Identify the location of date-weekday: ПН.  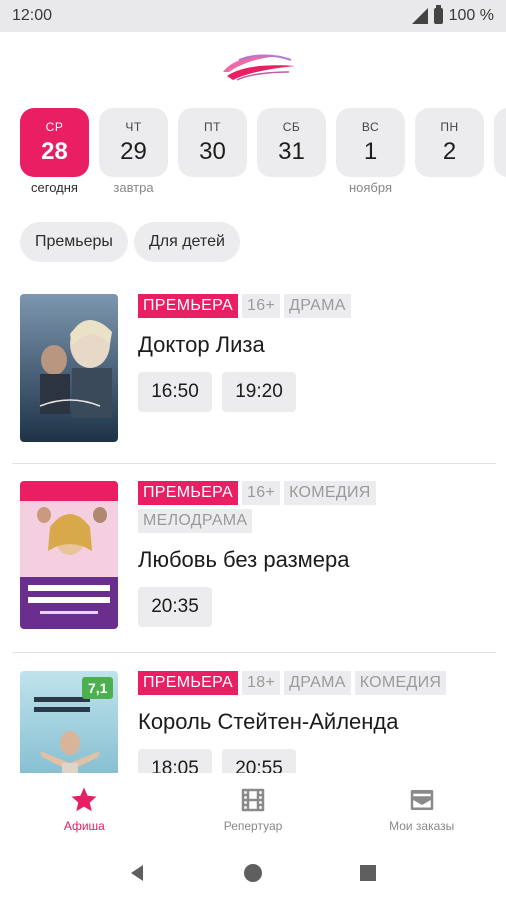
(449, 126).